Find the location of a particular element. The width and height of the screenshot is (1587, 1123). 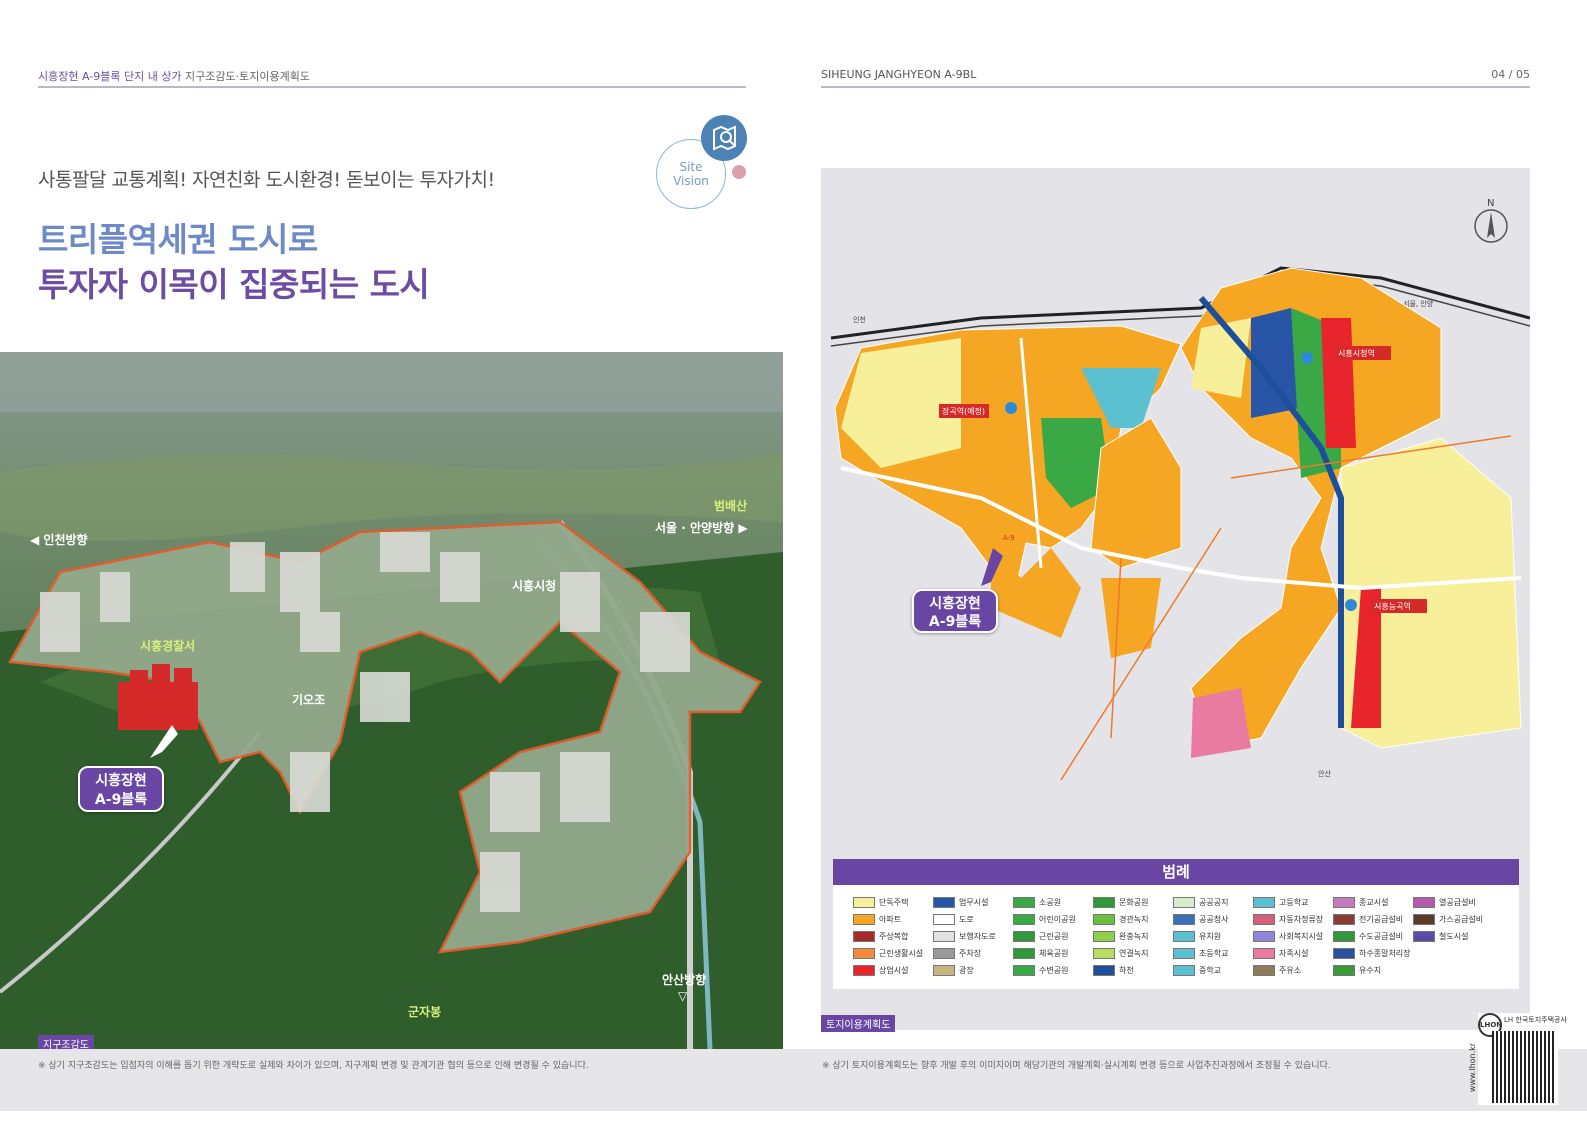

legend-label: 문화공원 is located at coordinates (1134, 902).